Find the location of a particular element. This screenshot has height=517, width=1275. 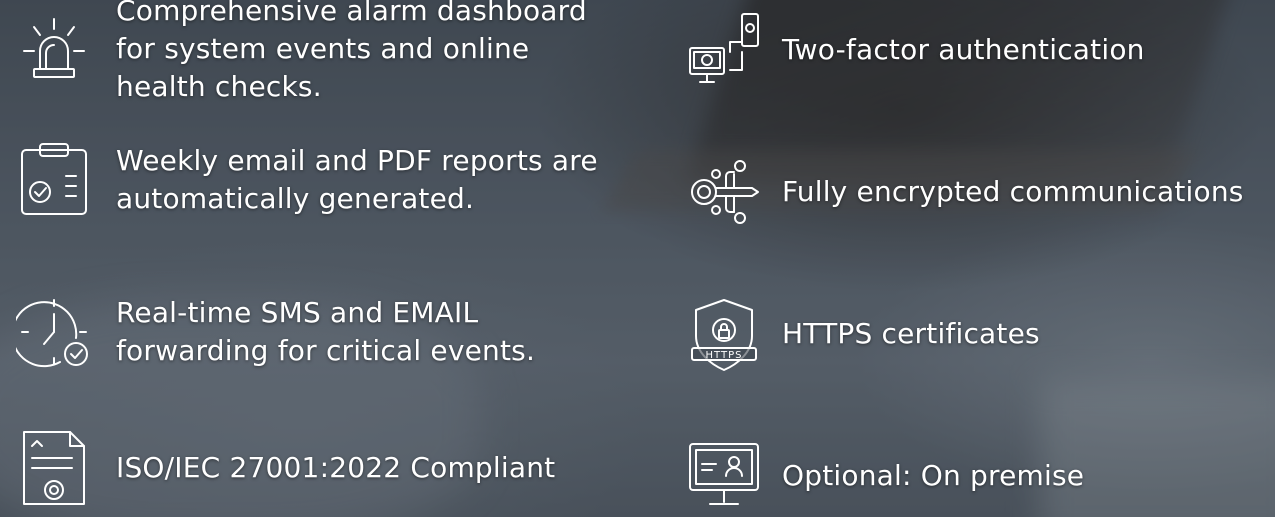

feature-https-certificates: HTTPS HTTPS certificates is located at coordinates (862, 334).